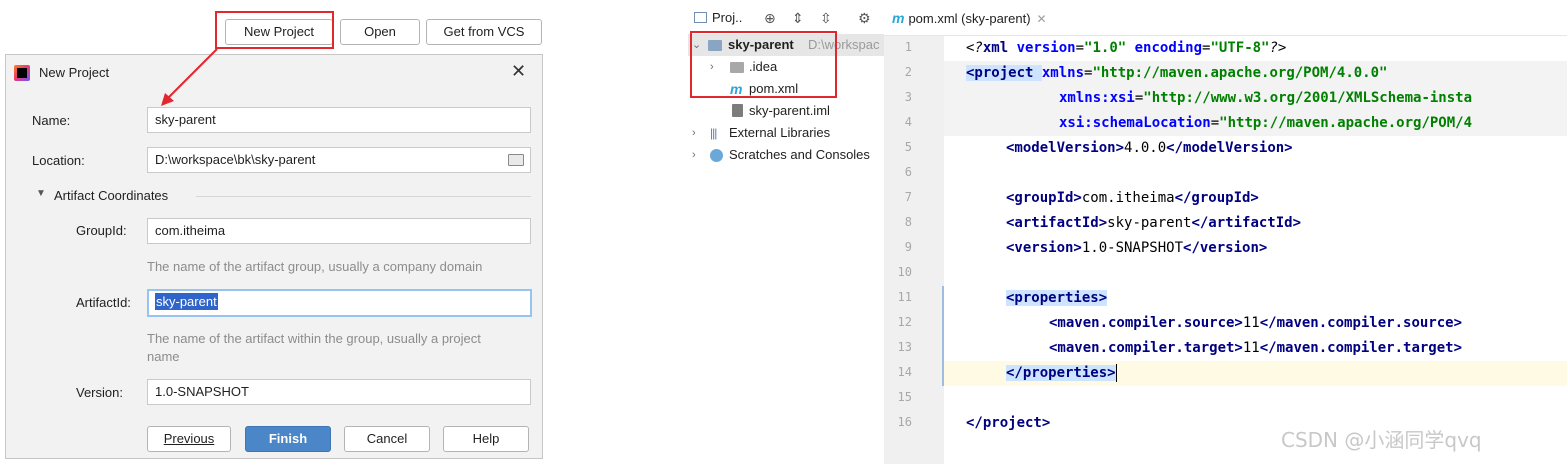 This screenshot has height=464, width=1567. What do you see at coordinates (713, 133) in the screenshot?
I see `library-icon: |||` at bounding box center [713, 133].